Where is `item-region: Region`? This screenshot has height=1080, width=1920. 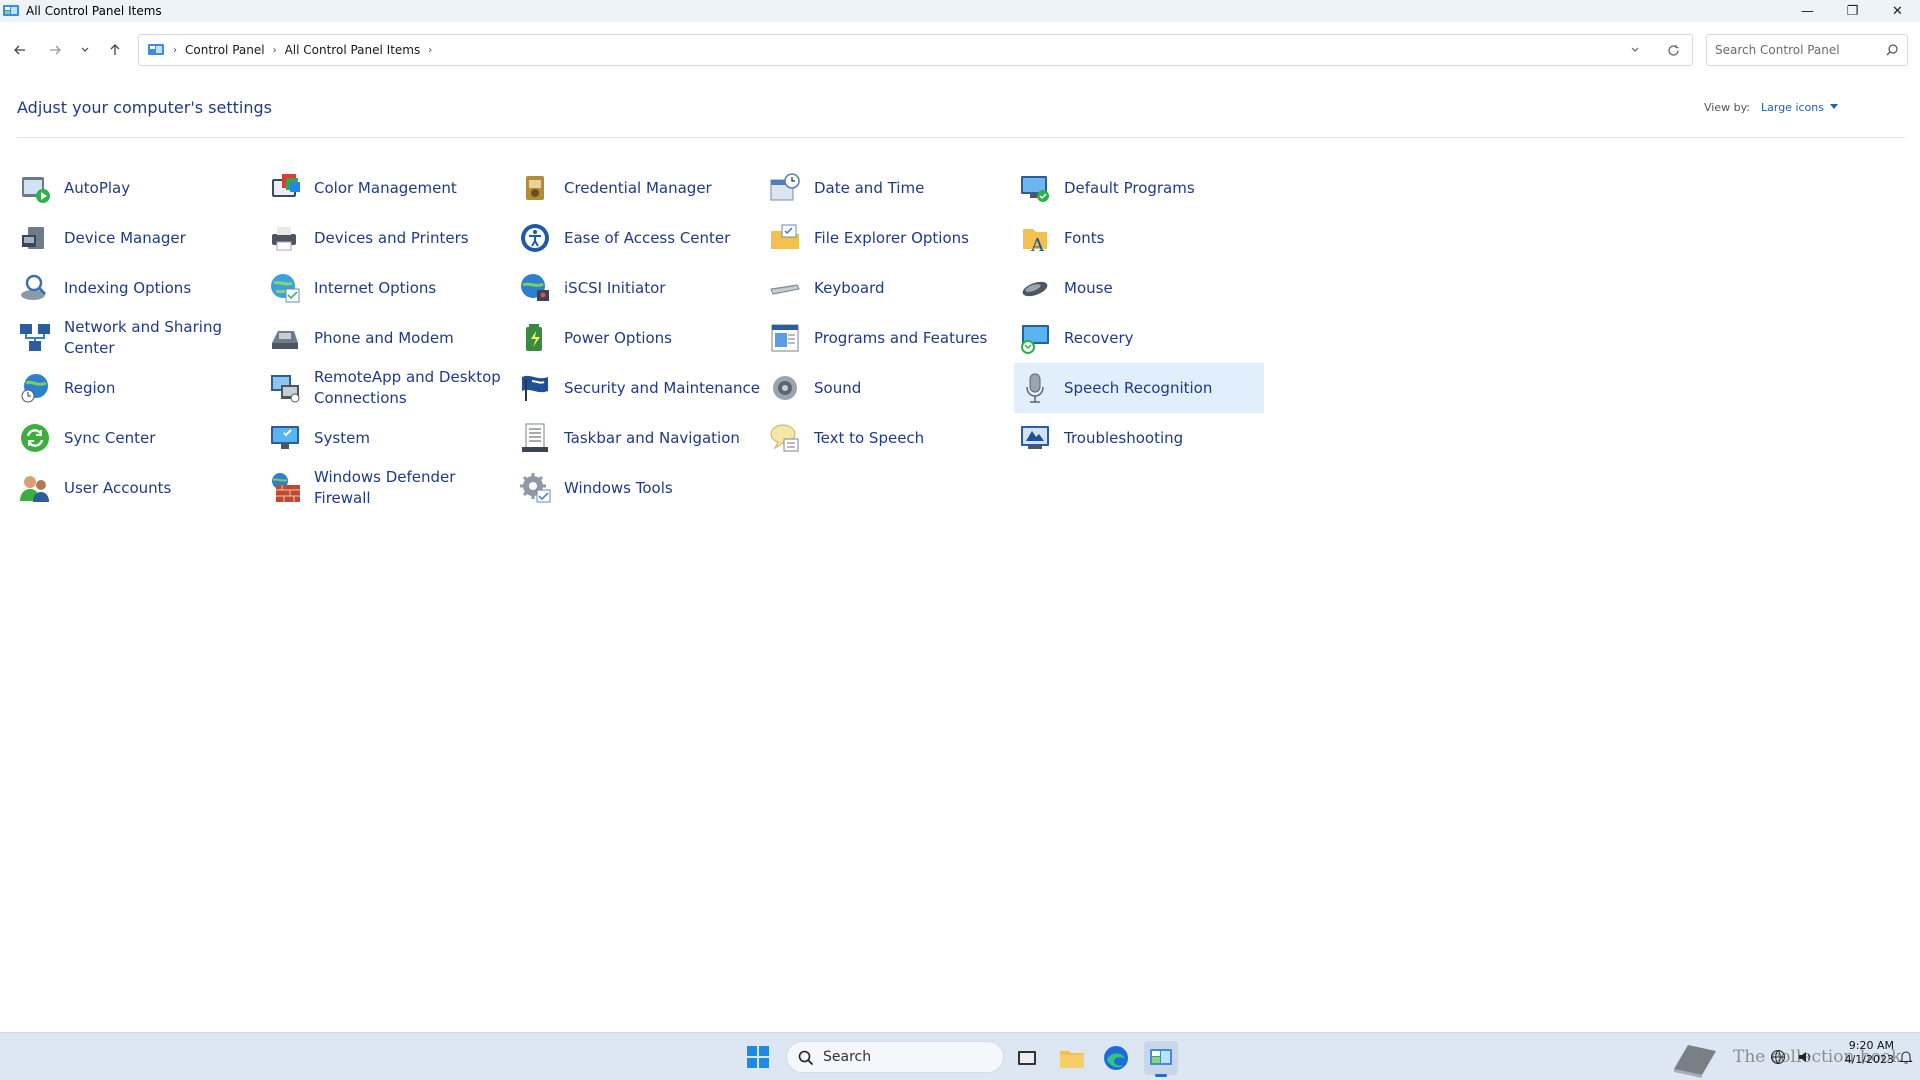 item-region: Region is located at coordinates (139, 388).